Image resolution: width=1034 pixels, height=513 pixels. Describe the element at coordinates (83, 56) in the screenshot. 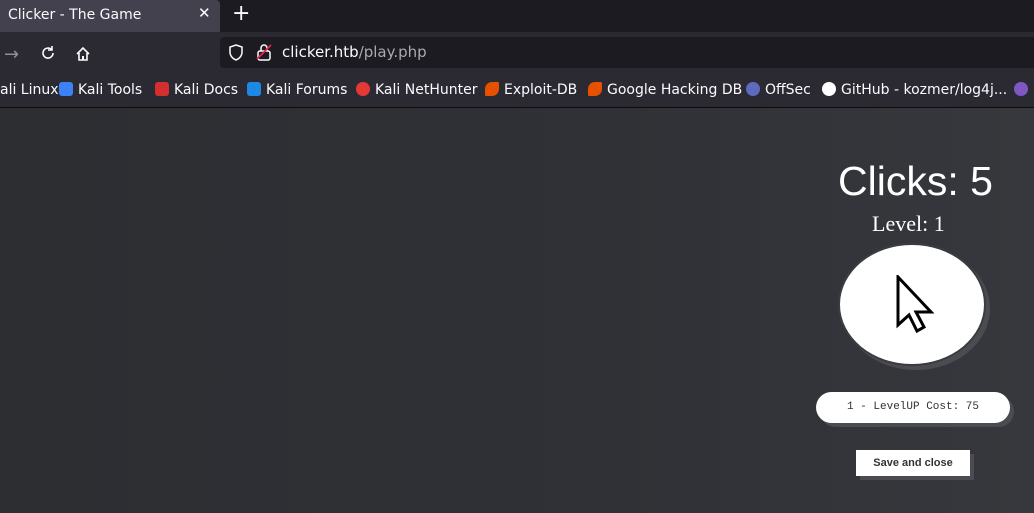

I see `home-icon` at that location.